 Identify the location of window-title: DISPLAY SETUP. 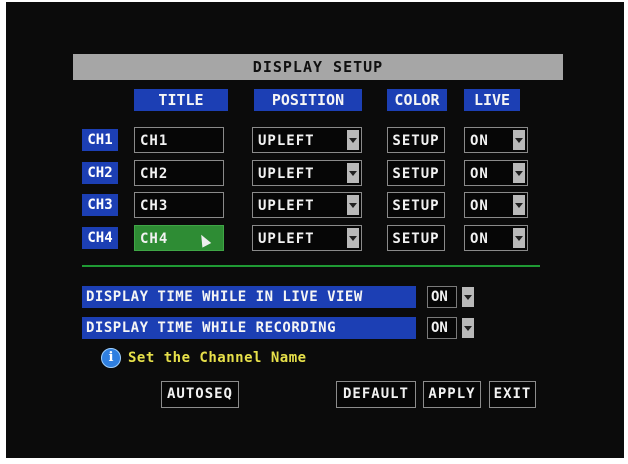
(318, 67).